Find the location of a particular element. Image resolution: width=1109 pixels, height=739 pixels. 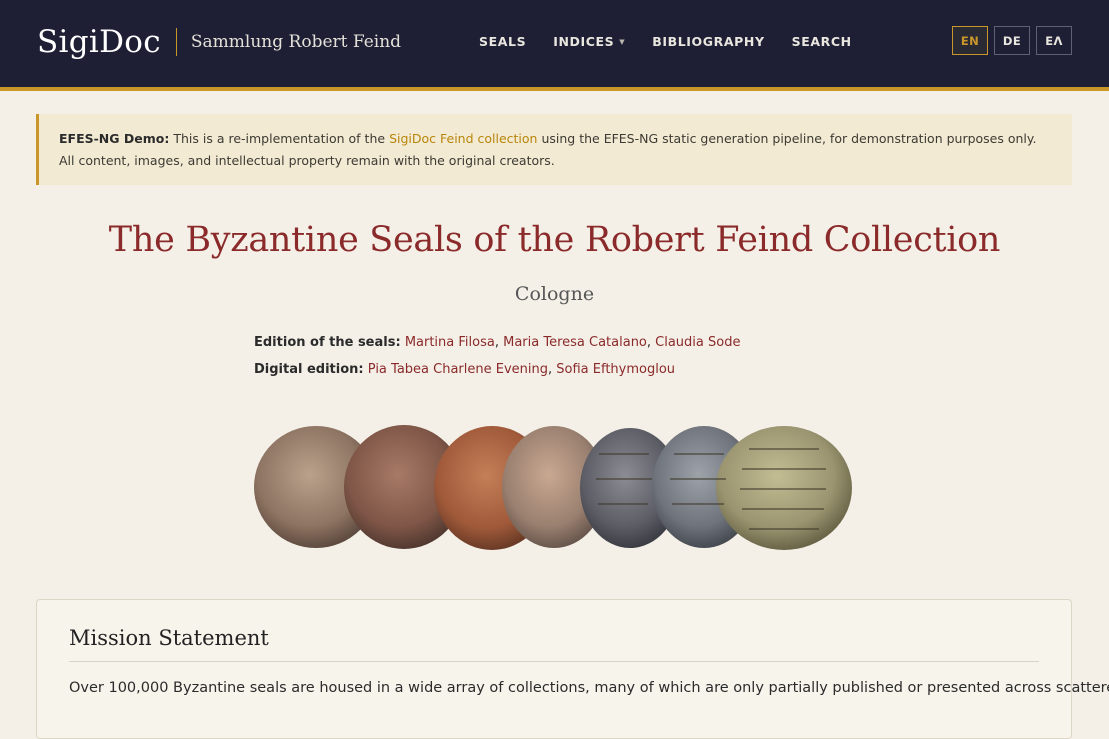

notice-label: EFES-NG Demo: is located at coordinates (114, 138).